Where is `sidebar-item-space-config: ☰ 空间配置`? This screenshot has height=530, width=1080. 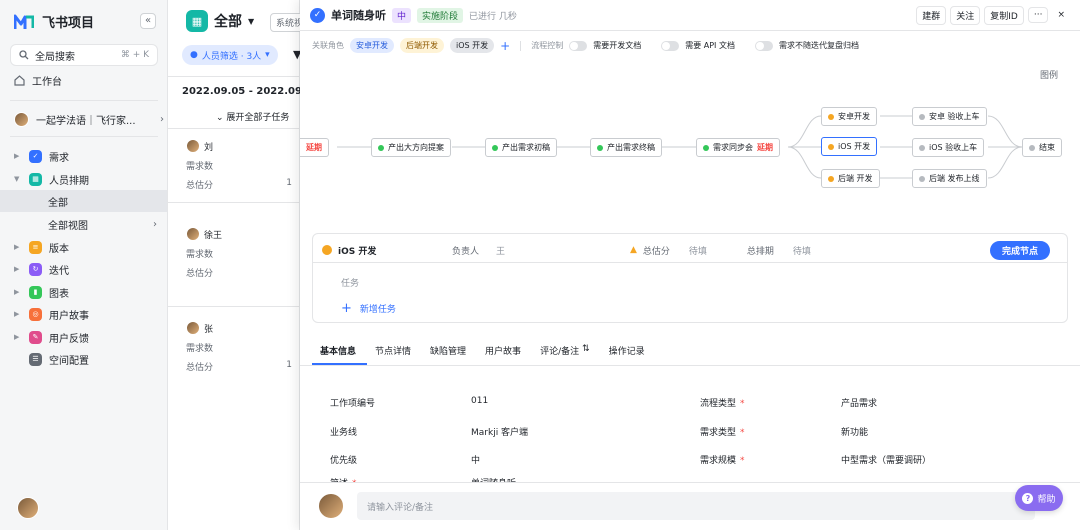
sidebar-item-space-config: ☰ 空间配置 is located at coordinates (89, 359).